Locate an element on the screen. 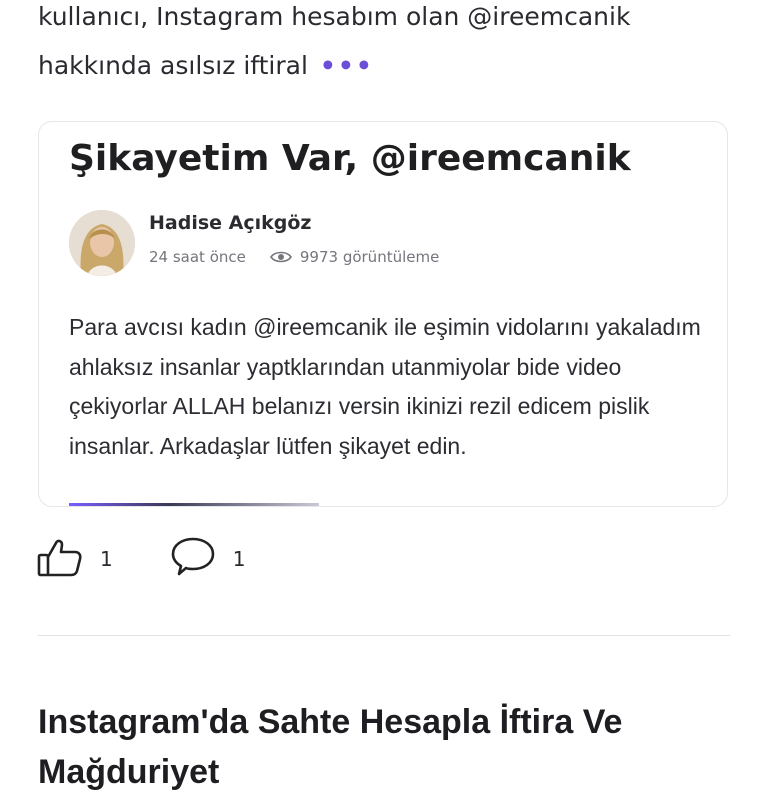 The height and width of the screenshot is (797, 768). post-meta: 24 saat önce 9973 görüntüleme is located at coordinates (294, 257).